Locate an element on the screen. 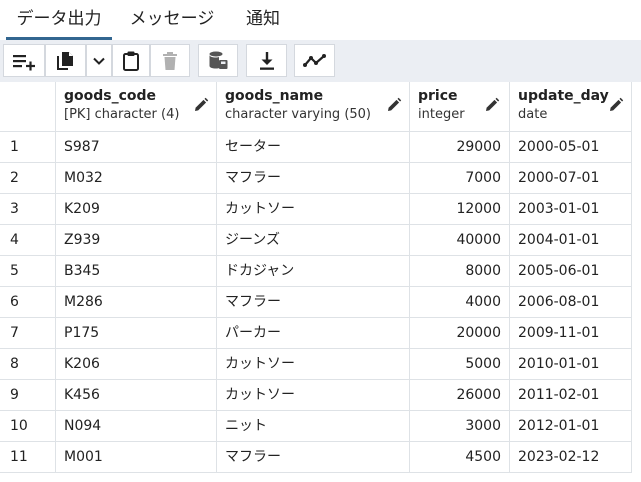 This screenshot has width=641, height=482. cell-update-day: 2000-05-01 is located at coordinates (571, 147).